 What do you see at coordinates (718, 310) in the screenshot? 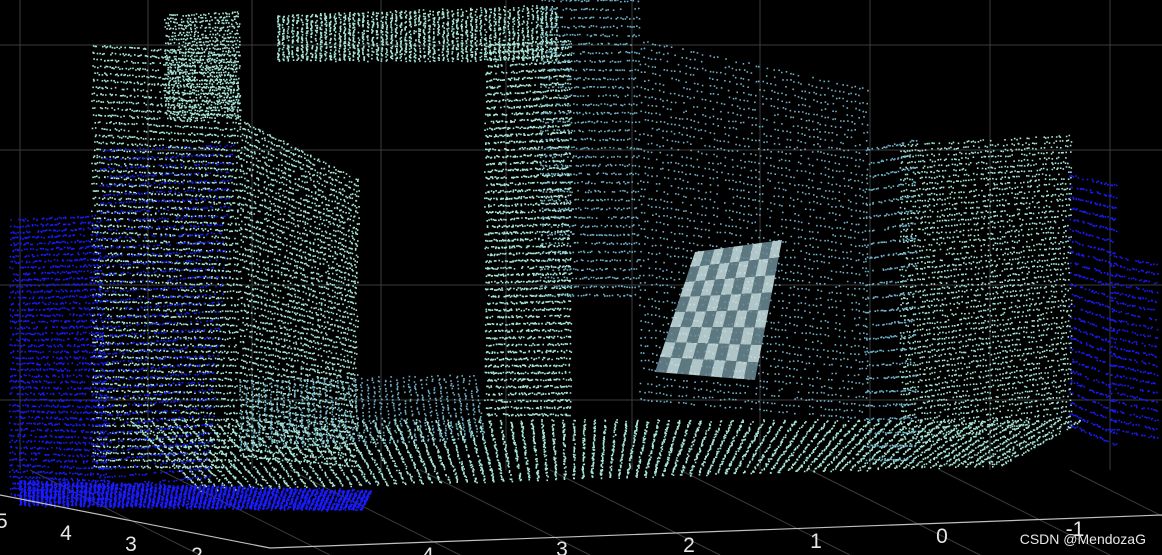
I see `checkerboard-target` at bounding box center [718, 310].